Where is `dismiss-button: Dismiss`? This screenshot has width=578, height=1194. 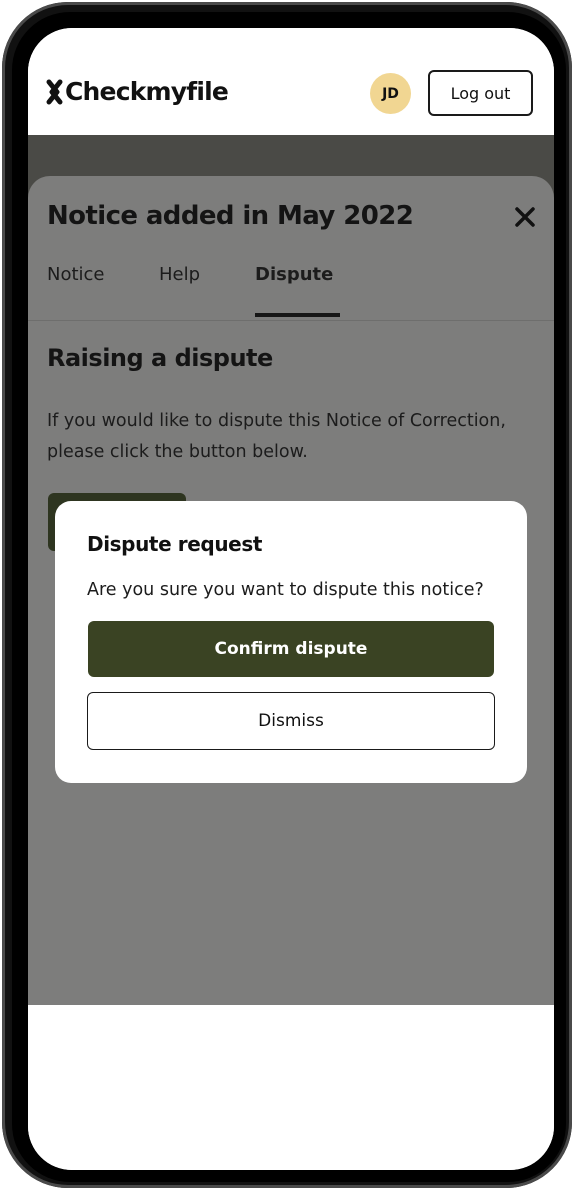
dismiss-button: Dismiss is located at coordinates (291, 721).